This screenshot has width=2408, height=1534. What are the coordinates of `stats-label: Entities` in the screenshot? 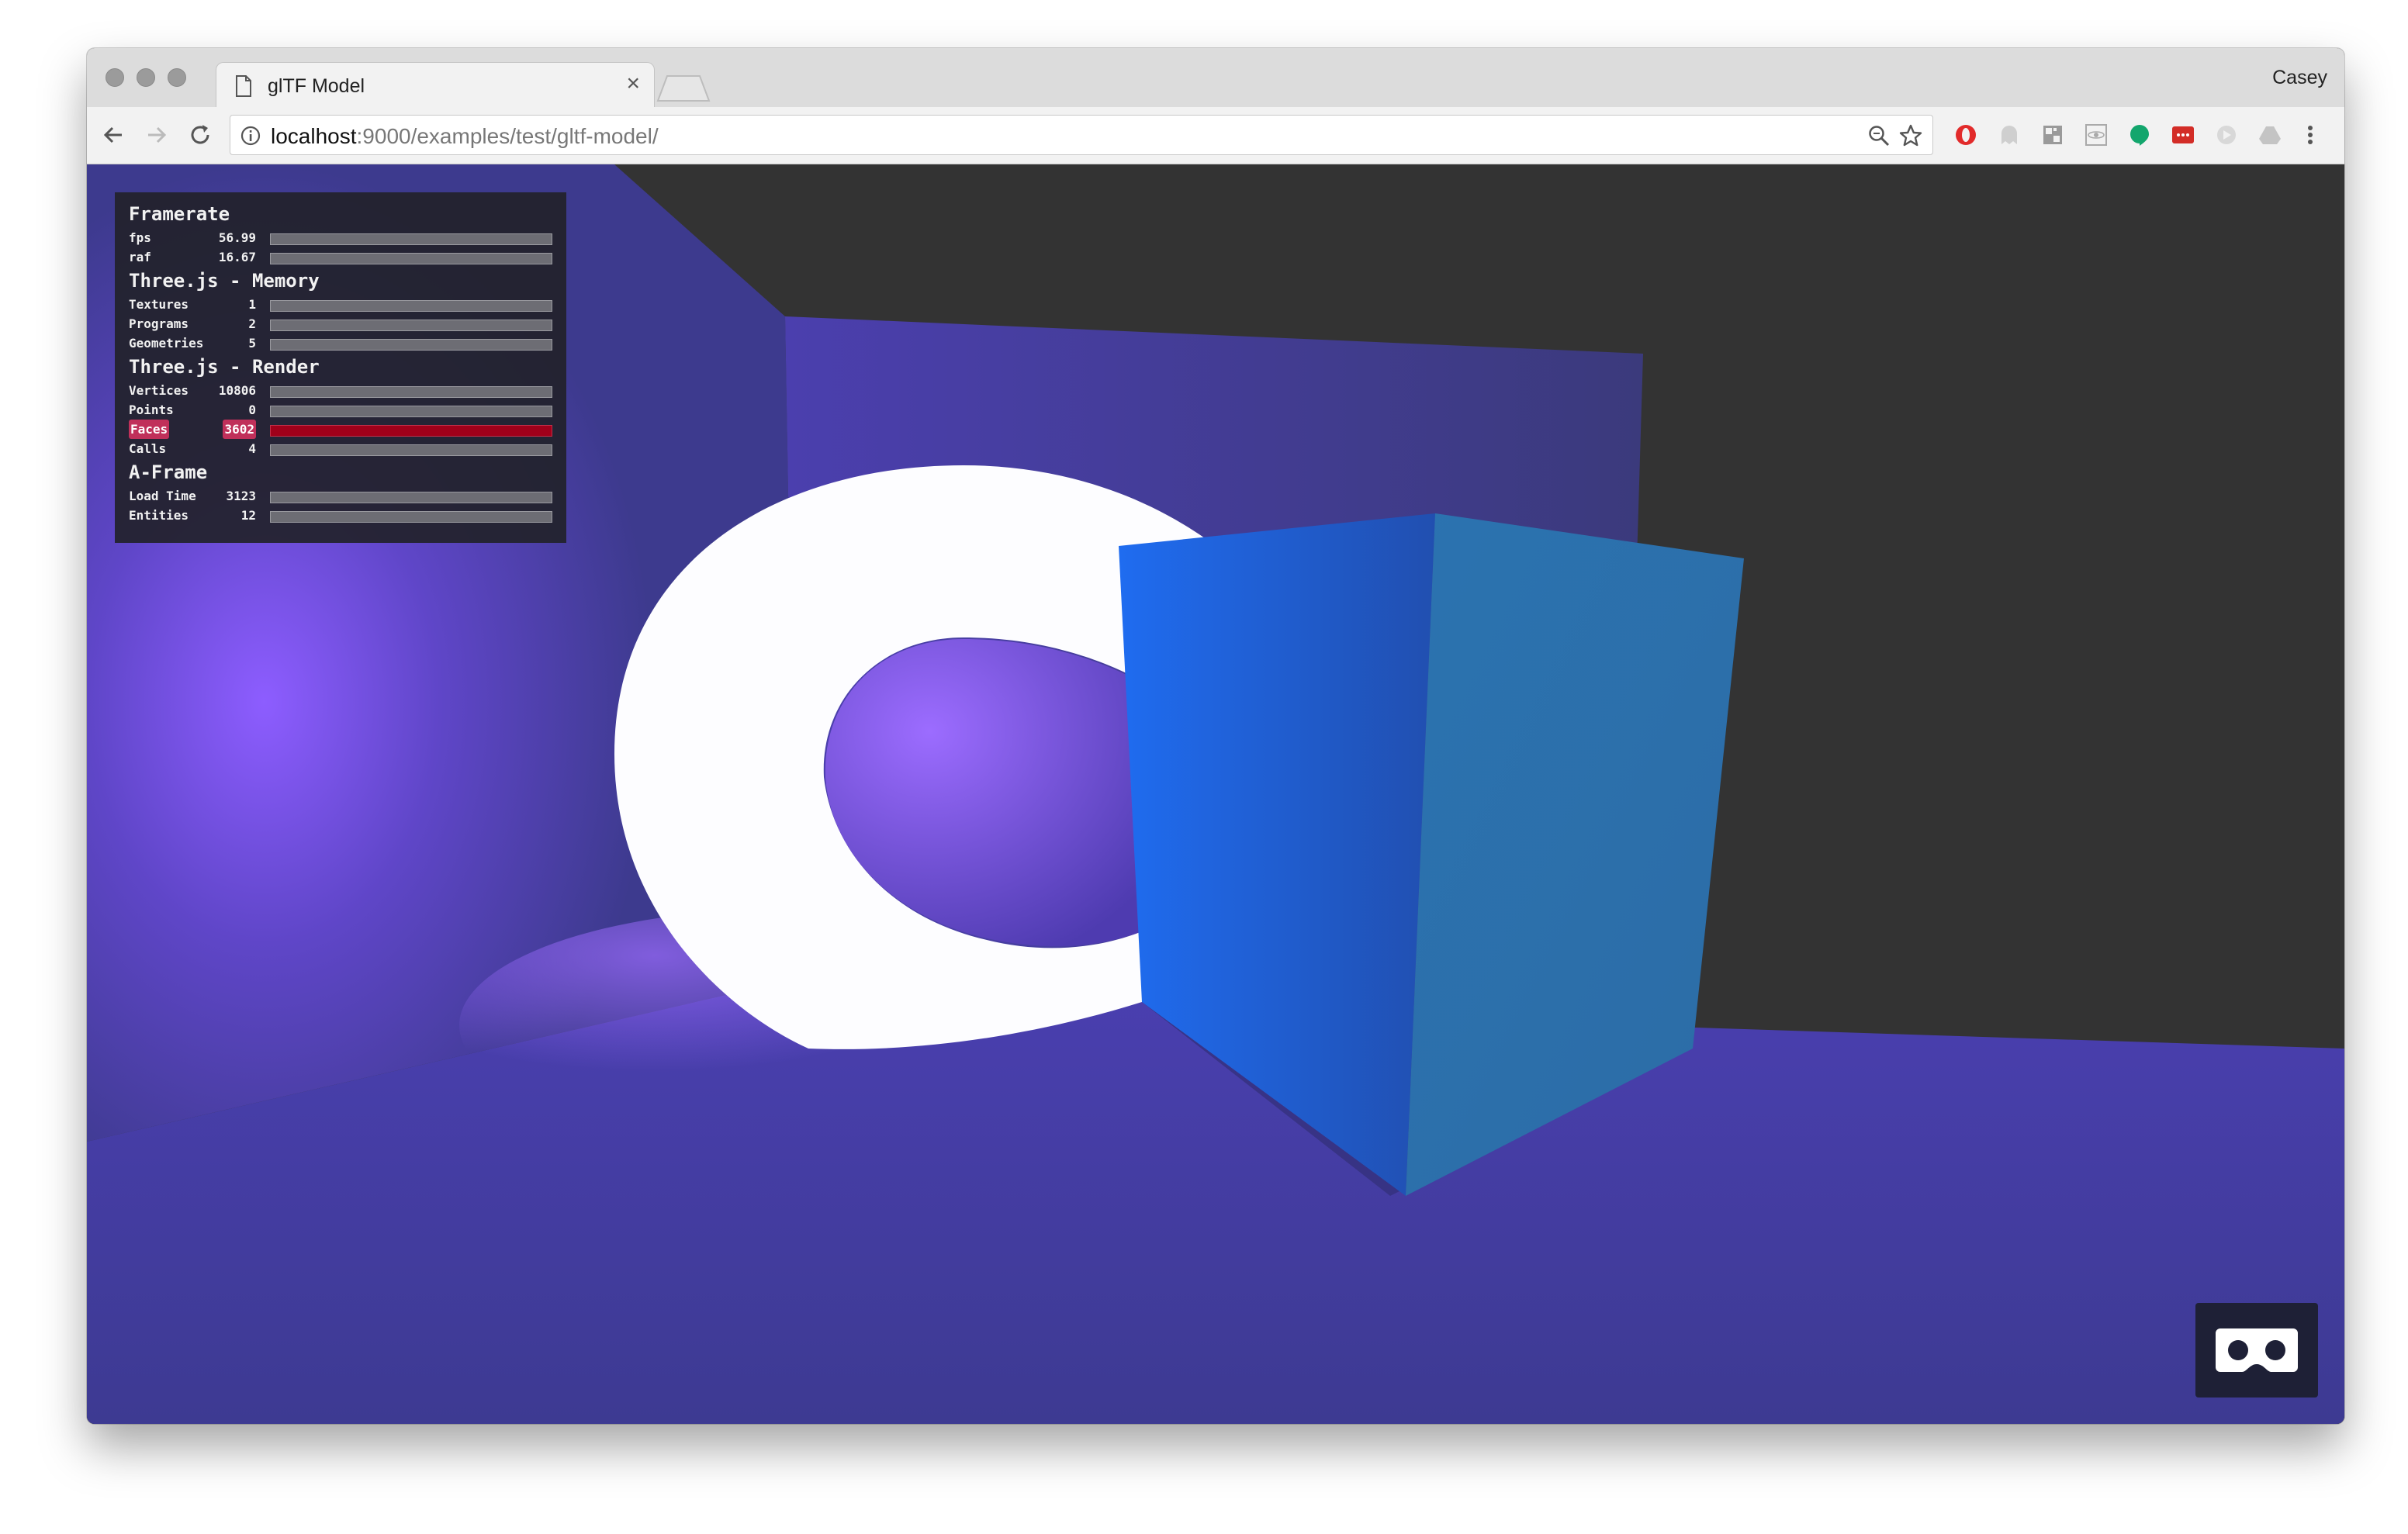 It's located at (159, 515).